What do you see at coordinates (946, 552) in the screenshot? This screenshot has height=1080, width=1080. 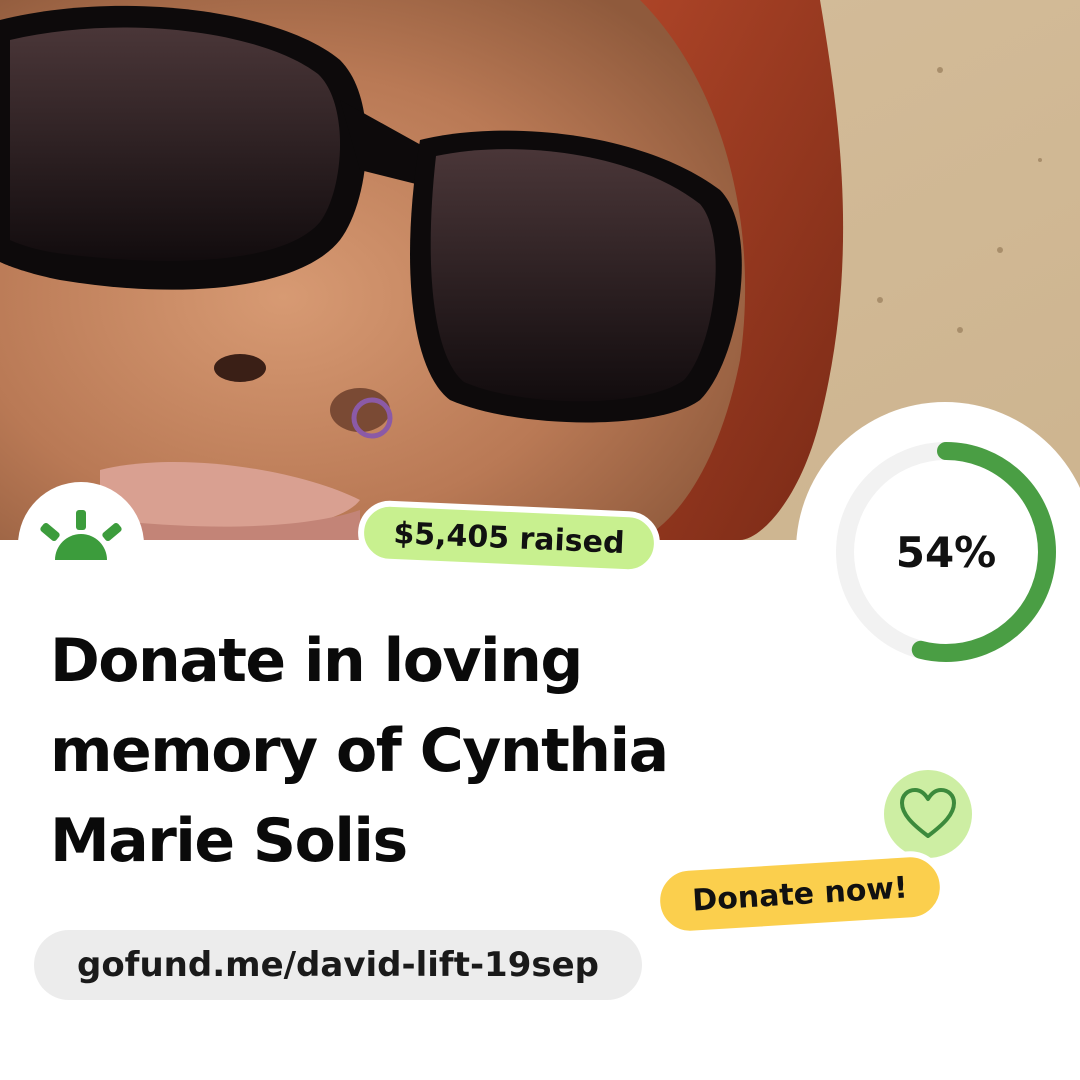 I see `progress-percent-label: 54%` at bounding box center [946, 552].